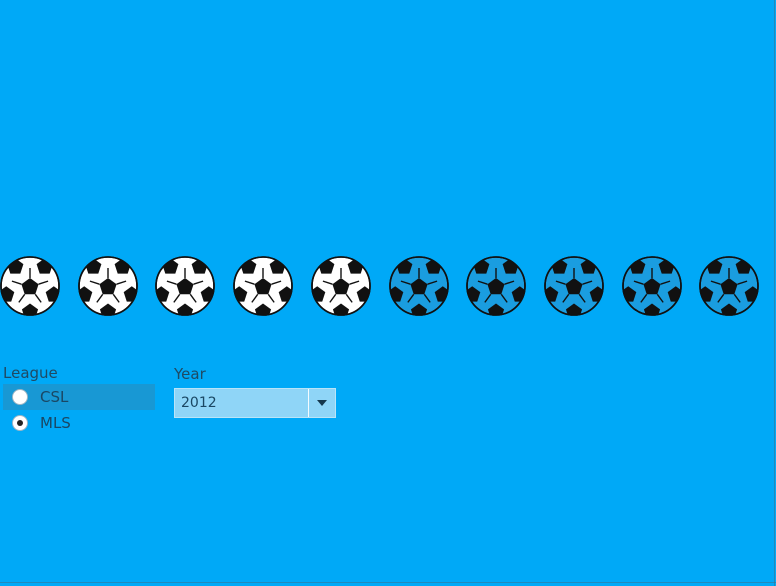  I want to click on year-filter: Year 2012, so click(259, 390).